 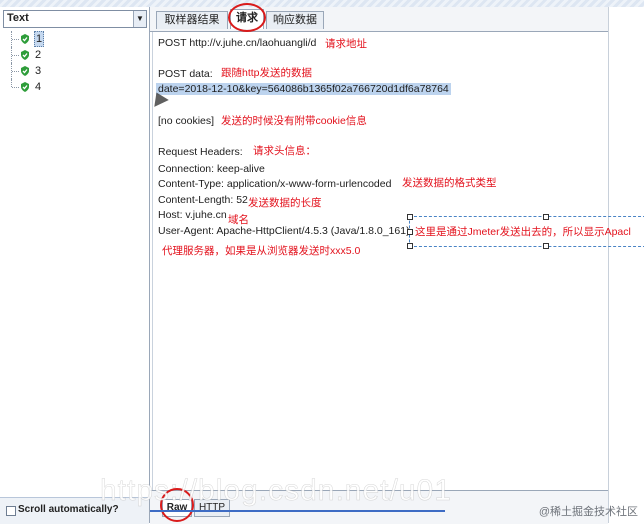 I want to click on header-content-length: Content-Length: 52, so click(x=203, y=200).